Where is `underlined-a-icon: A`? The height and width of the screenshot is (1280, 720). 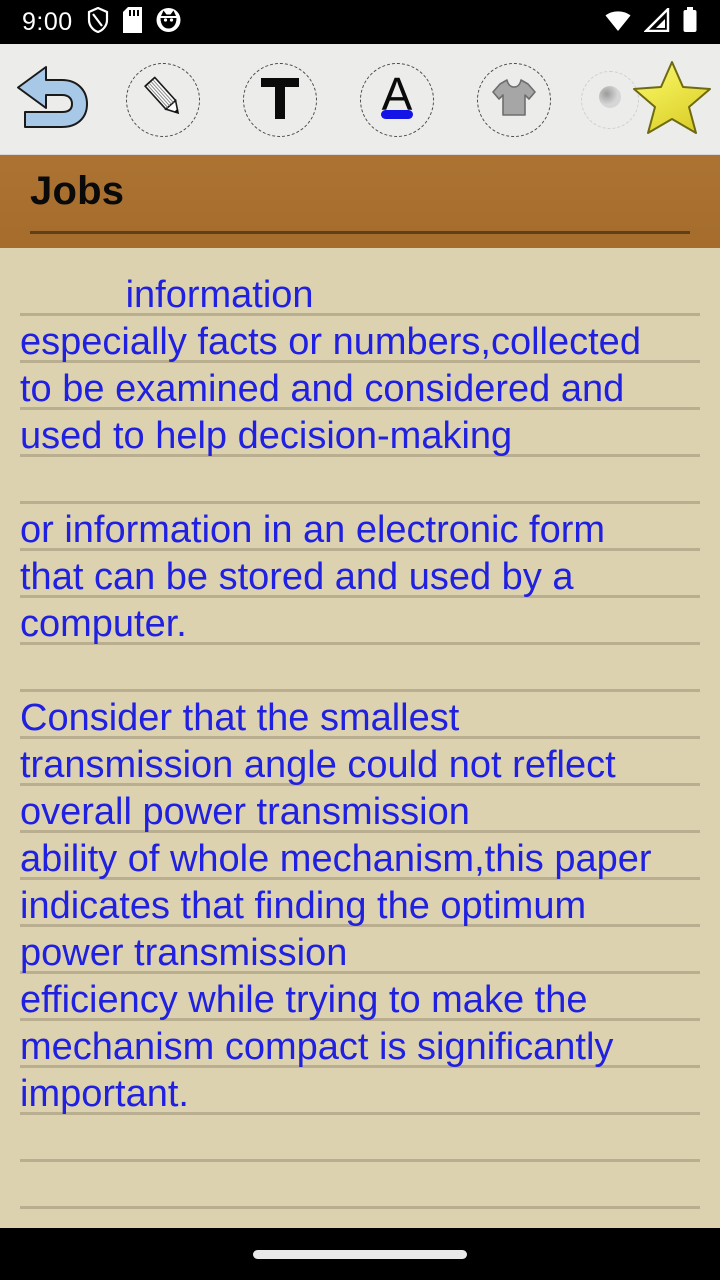
underlined-a-icon: A is located at coordinates (397, 98).